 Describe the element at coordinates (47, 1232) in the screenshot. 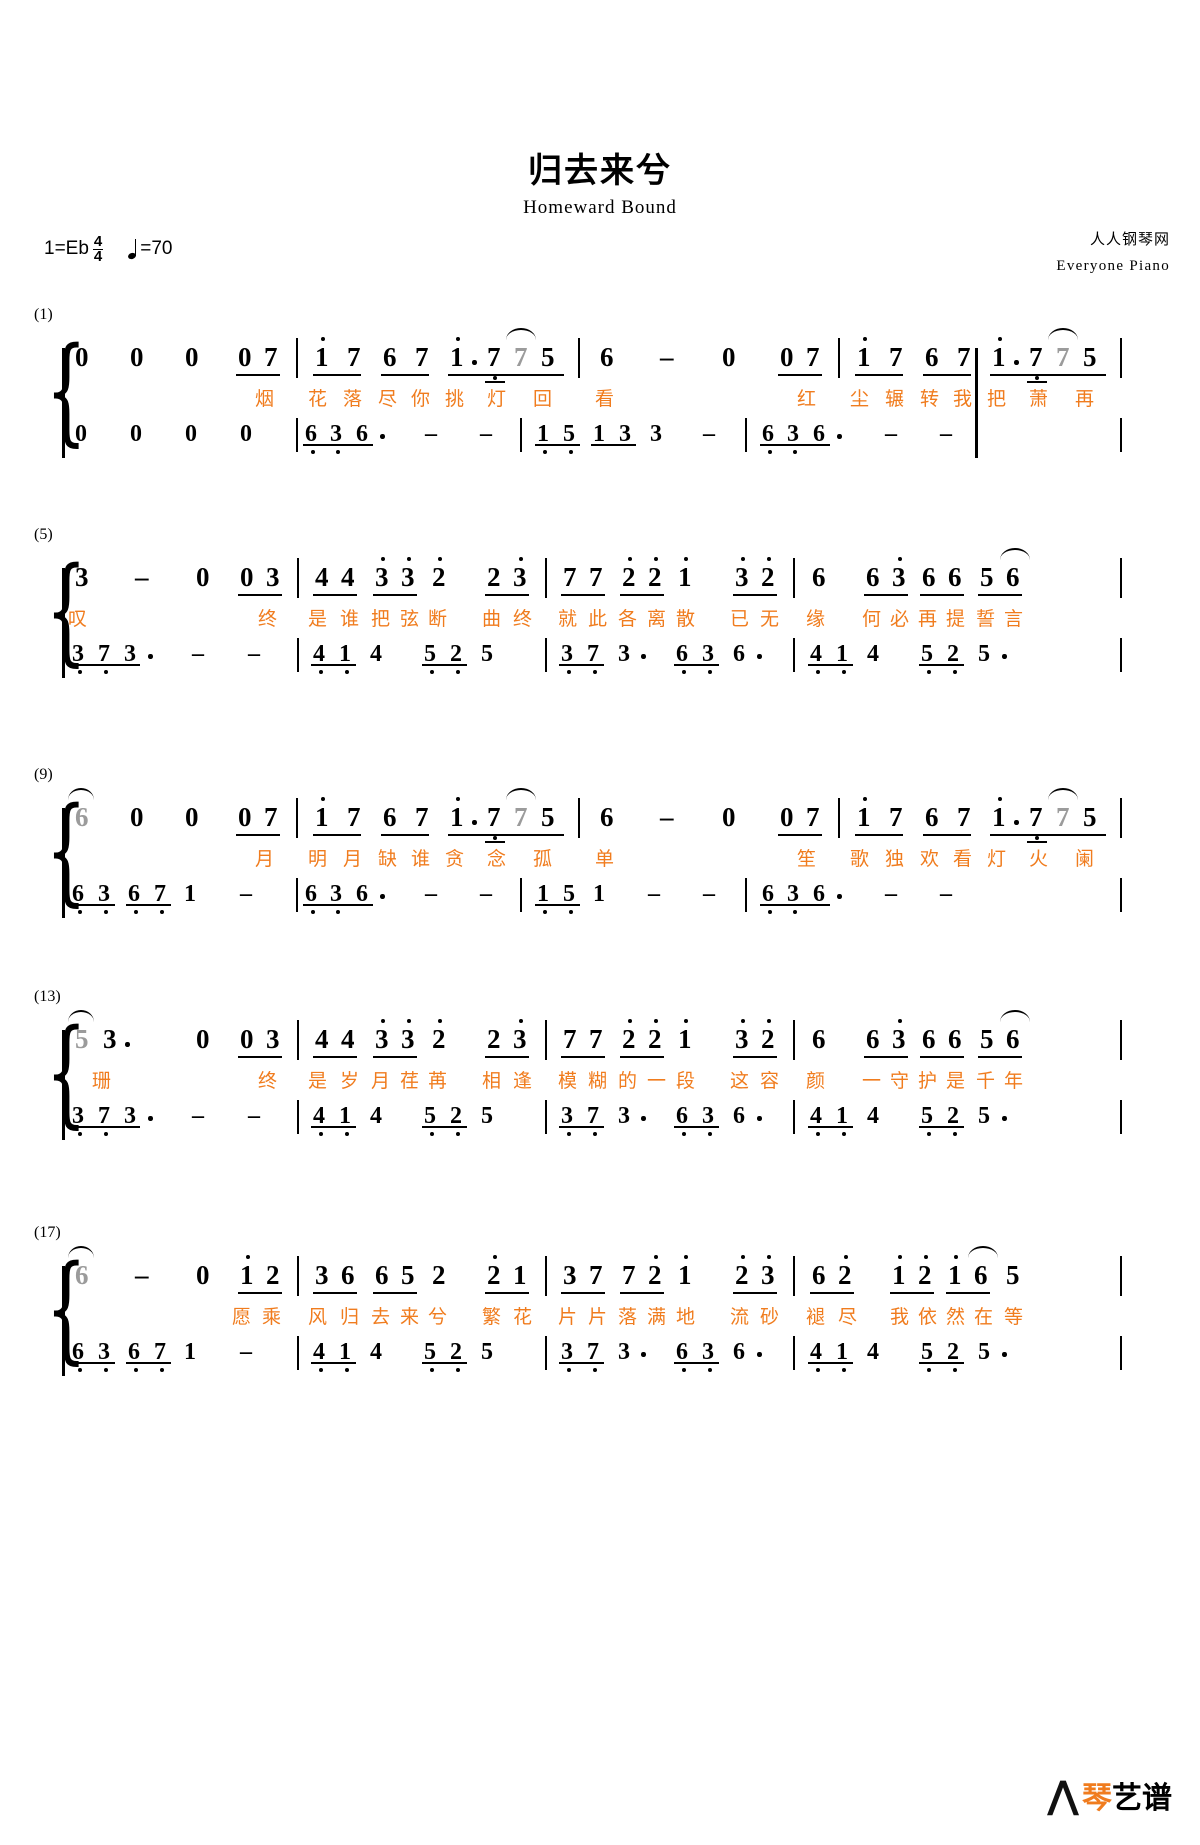

I see `measure-number-17: (17)` at that location.